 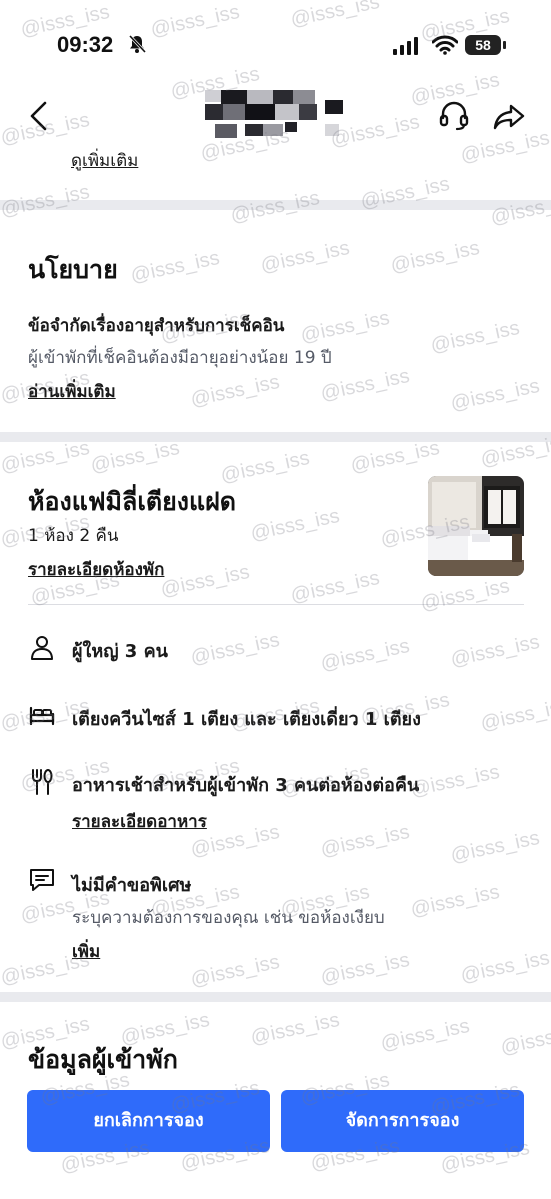 What do you see at coordinates (275, 115) in the screenshot?
I see `hotel-name-pixelated` at bounding box center [275, 115].